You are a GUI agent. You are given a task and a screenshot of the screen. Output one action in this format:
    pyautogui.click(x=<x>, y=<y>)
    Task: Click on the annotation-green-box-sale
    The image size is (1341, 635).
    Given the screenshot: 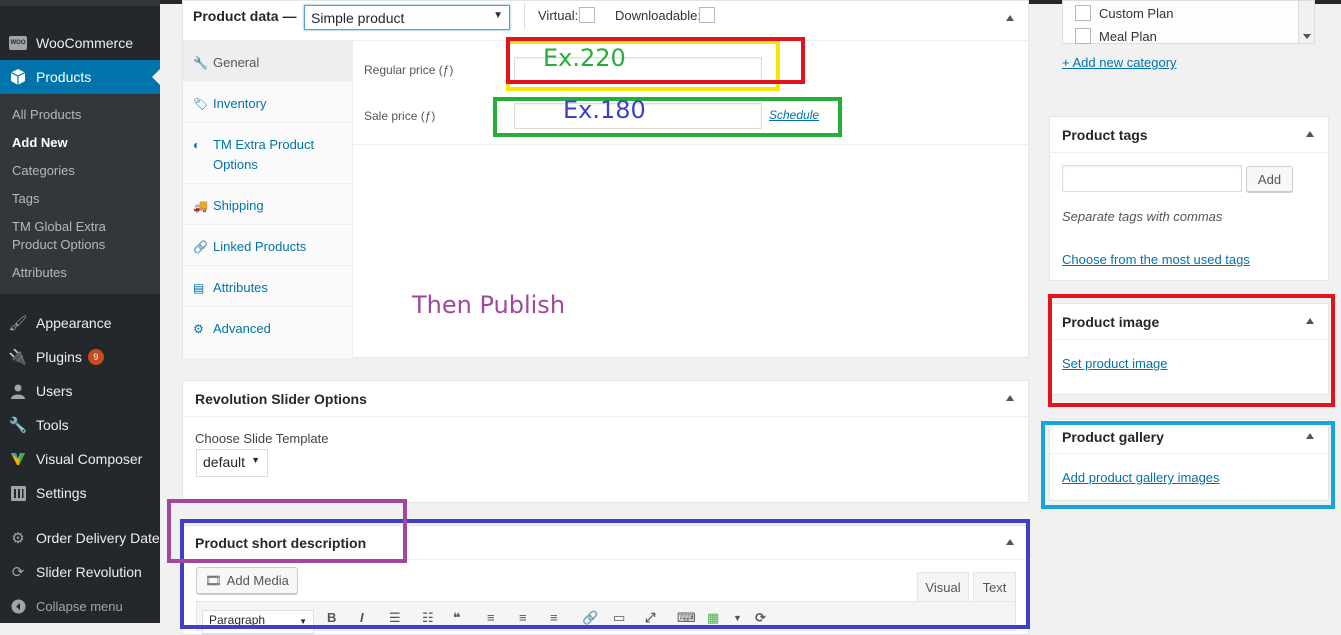 What is the action you would take?
    pyautogui.click(x=667, y=117)
    